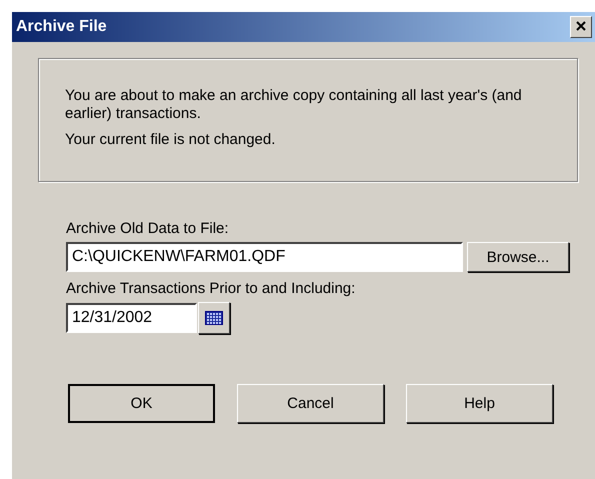 Image resolution: width=595 pixels, height=479 pixels. I want to click on calendar-icon, so click(214, 318).